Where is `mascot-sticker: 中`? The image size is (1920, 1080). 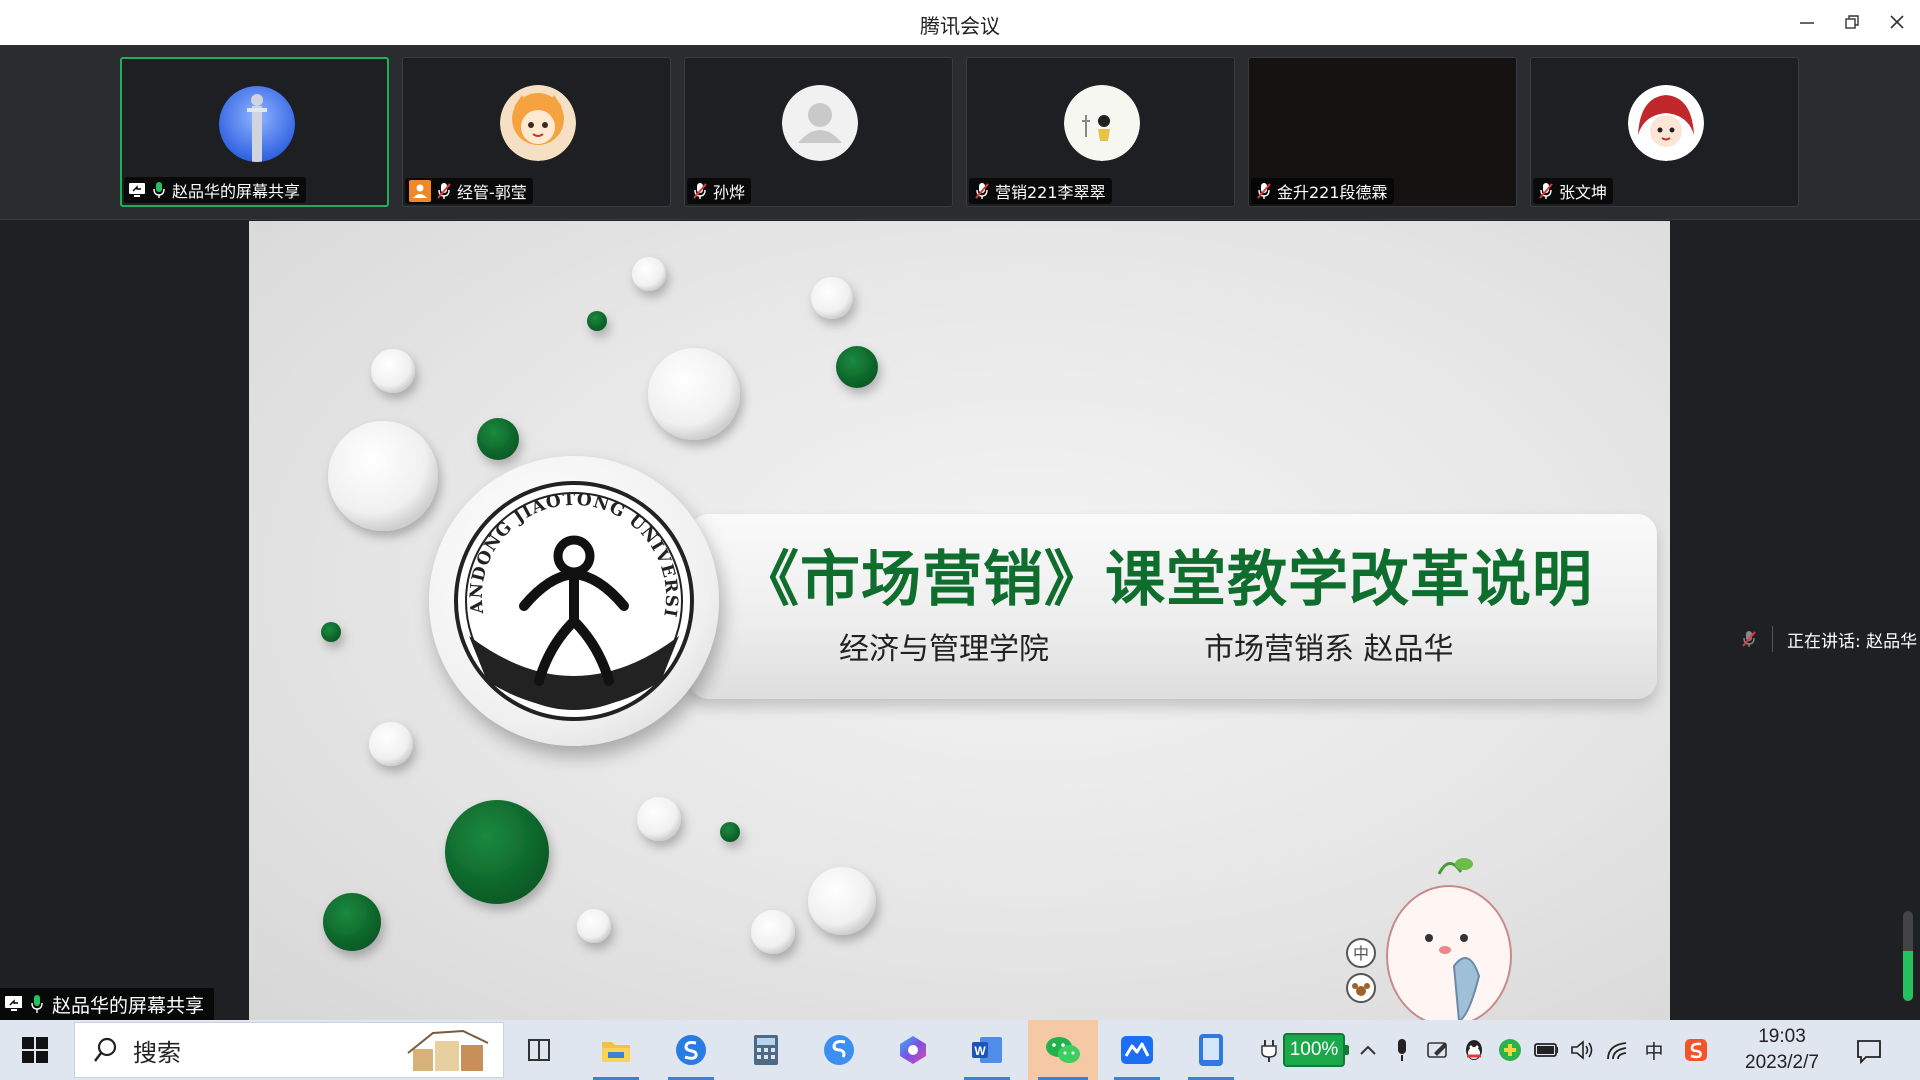
mascot-sticker: 中 is located at coordinates (1429, 939).